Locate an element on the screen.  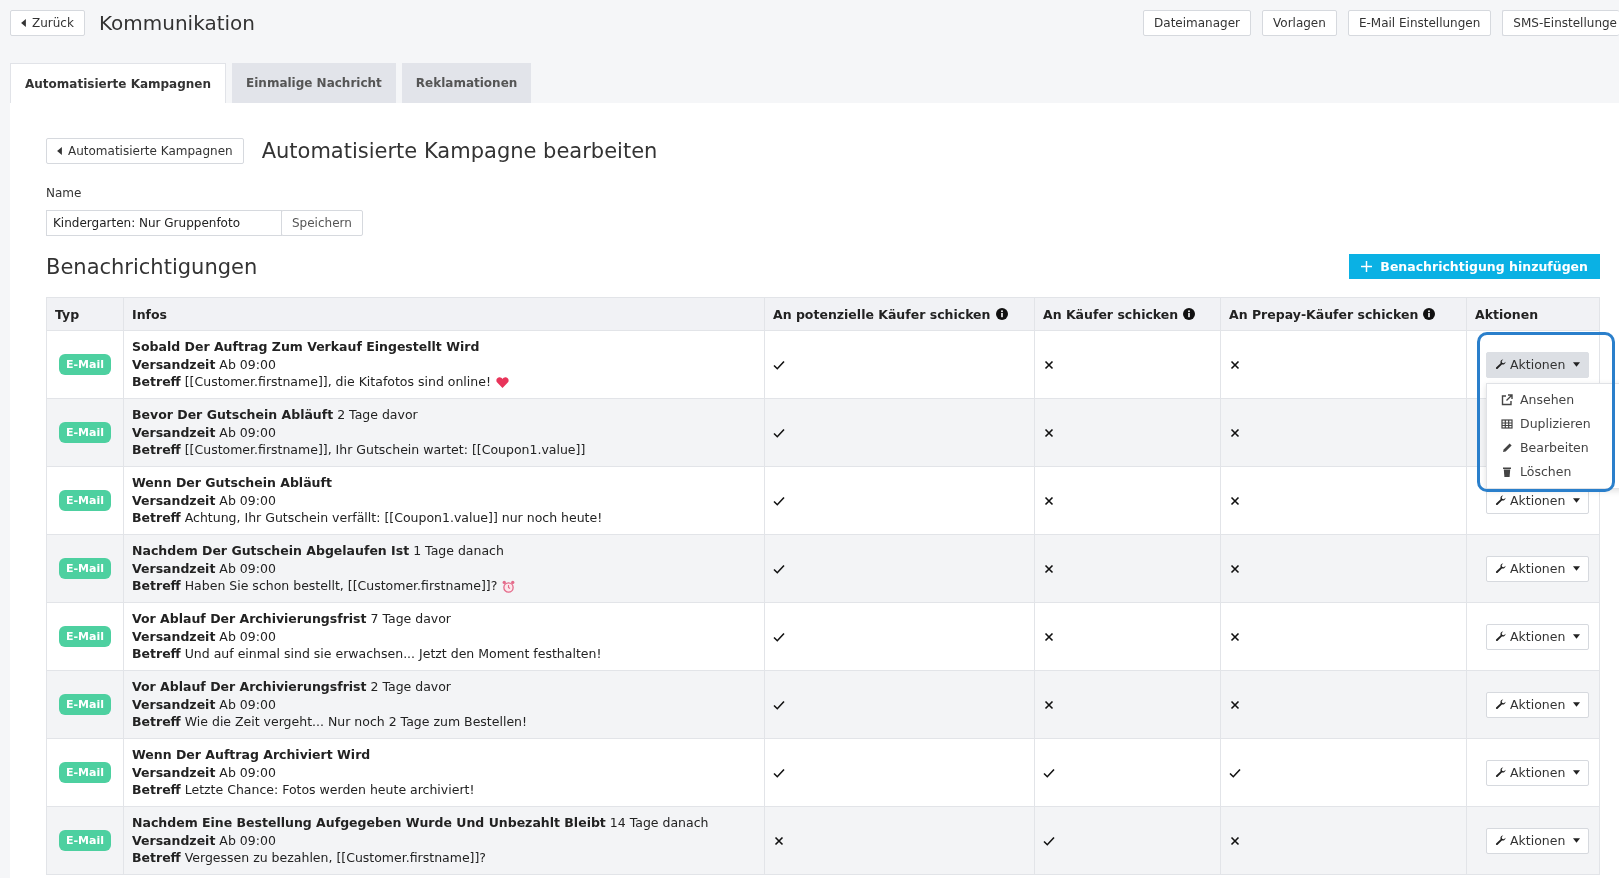
column-header: Typ is located at coordinates (85, 314).